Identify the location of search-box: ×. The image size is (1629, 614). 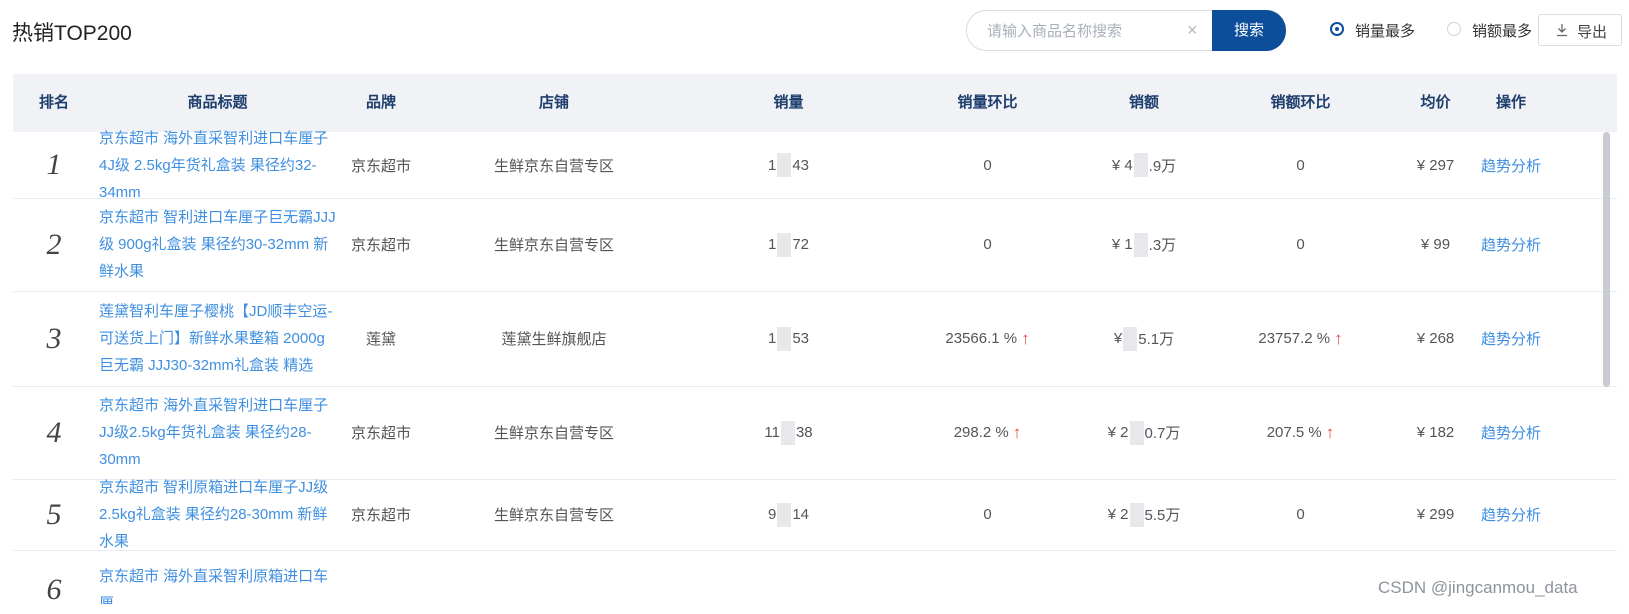
(1089, 30).